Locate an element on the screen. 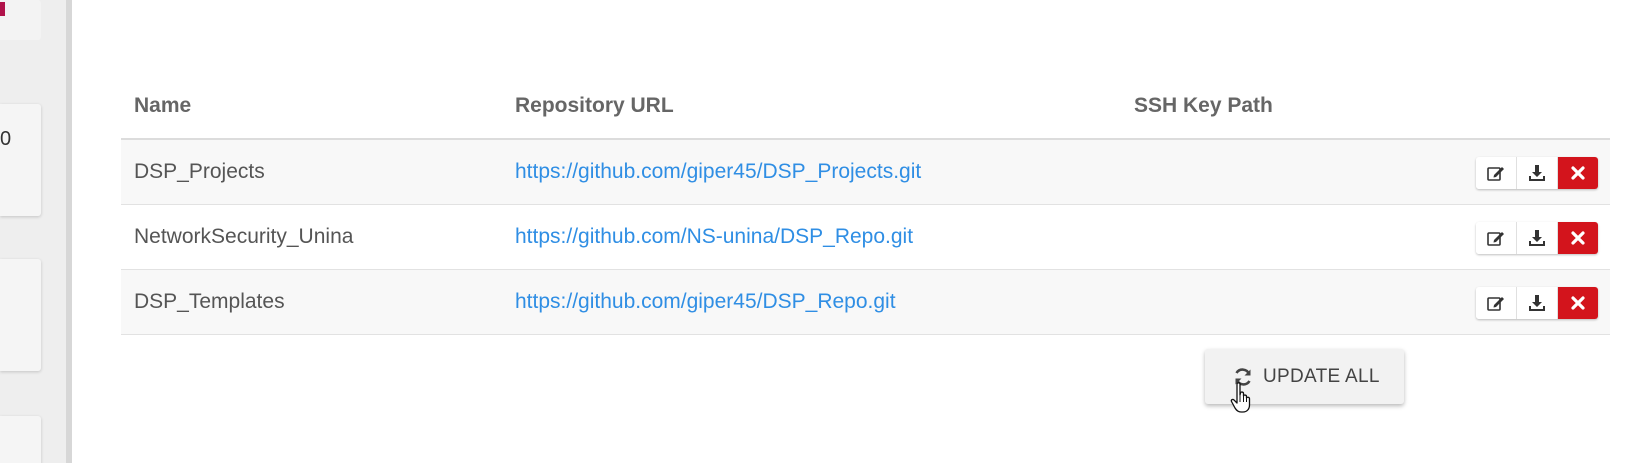 Image resolution: width=1647 pixels, height=463 pixels. column-header-repository-url: Repository URL is located at coordinates (594, 105).